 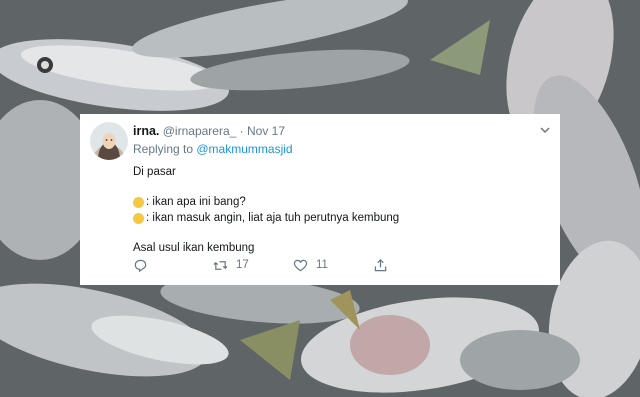 I want to click on avatar-image, so click(x=109, y=141).